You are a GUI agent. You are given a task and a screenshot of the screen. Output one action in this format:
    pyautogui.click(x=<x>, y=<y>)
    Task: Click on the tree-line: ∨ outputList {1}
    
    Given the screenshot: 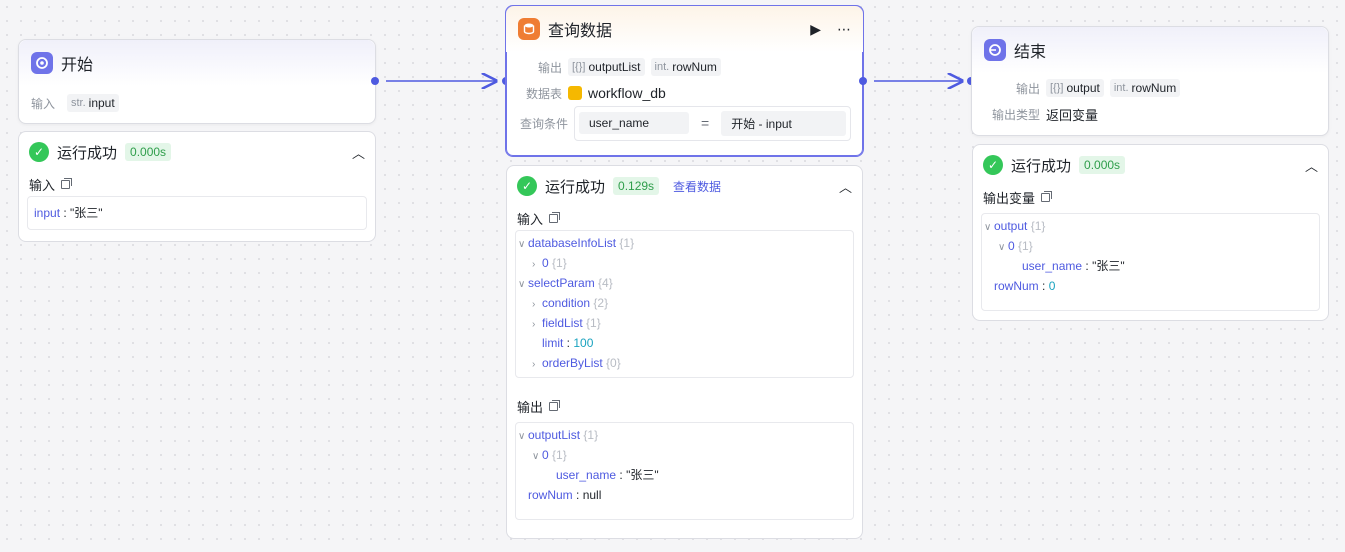 What is the action you would take?
    pyautogui.click(x=684, y=435)
    